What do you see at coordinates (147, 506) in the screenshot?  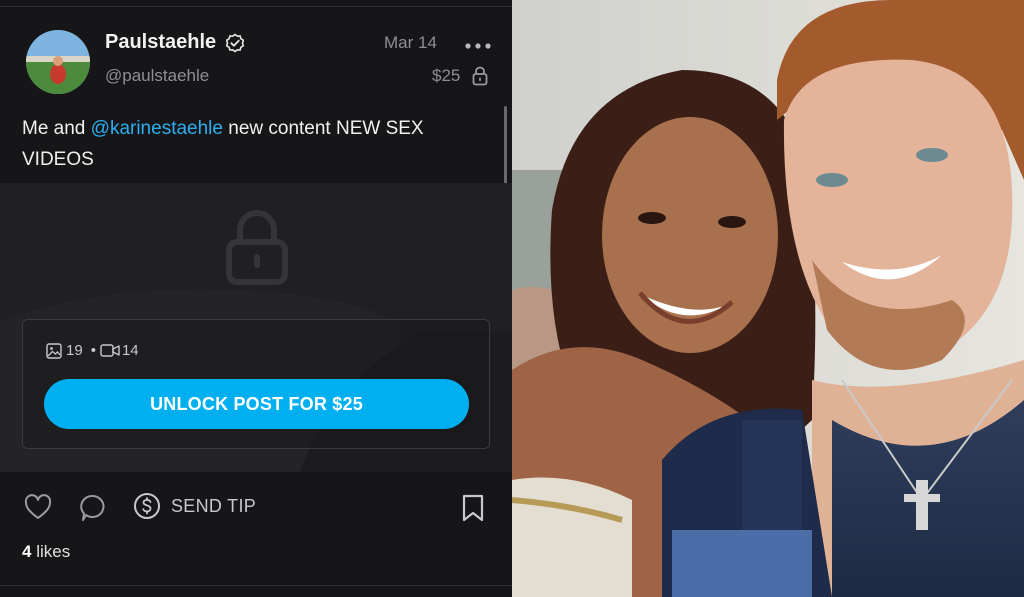 I see `dollar-circle-icon` at bounding box center [147, 506].